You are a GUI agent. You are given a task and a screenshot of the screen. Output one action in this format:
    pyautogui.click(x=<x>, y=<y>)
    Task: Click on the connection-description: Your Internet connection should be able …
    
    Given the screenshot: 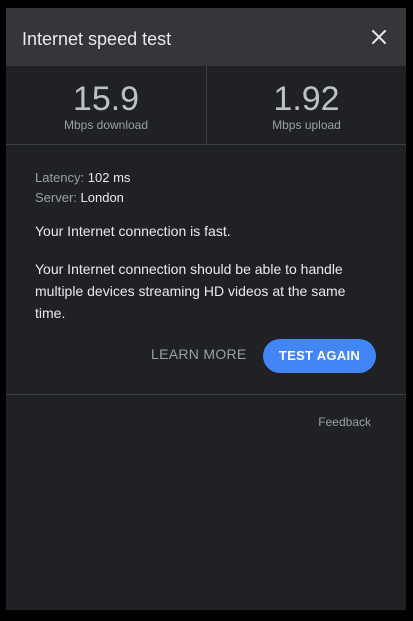 What is the action you would take?
    pyautogui.click(x=190, y=291)
    